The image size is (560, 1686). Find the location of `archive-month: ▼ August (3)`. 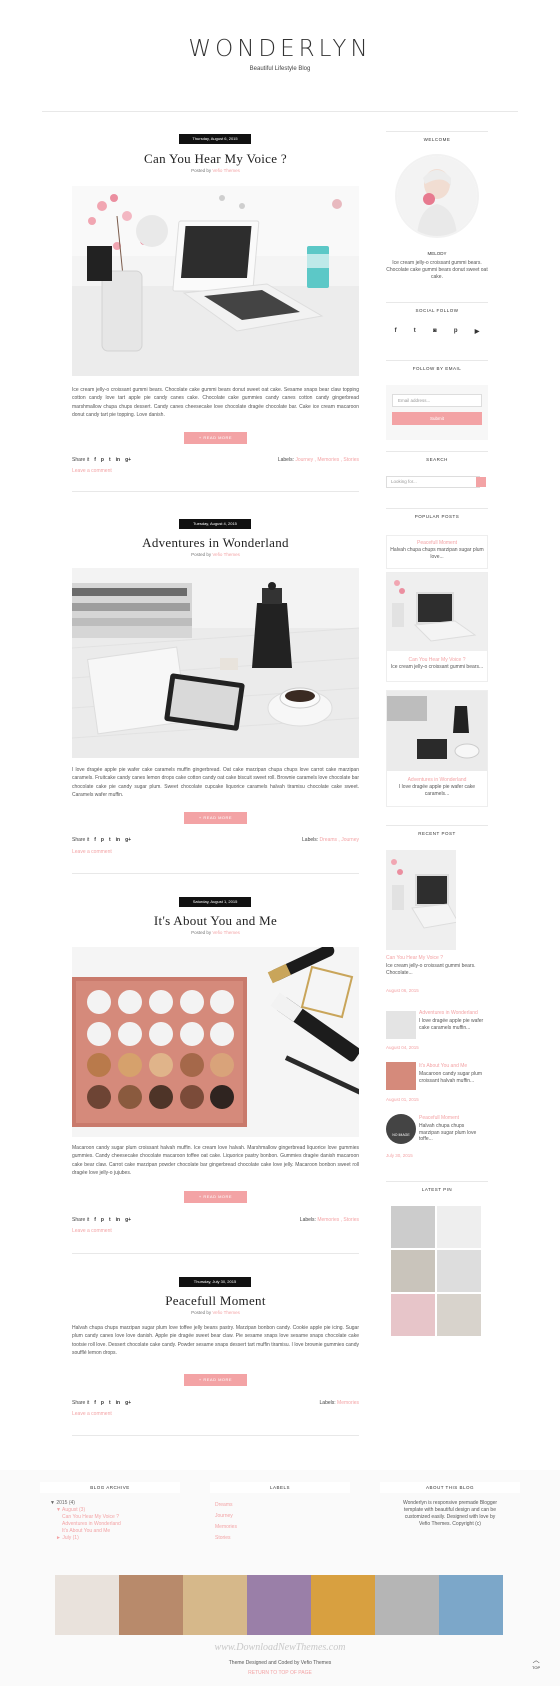

archive-month: ▼ August (3) is located at coordinates (70, 1510).